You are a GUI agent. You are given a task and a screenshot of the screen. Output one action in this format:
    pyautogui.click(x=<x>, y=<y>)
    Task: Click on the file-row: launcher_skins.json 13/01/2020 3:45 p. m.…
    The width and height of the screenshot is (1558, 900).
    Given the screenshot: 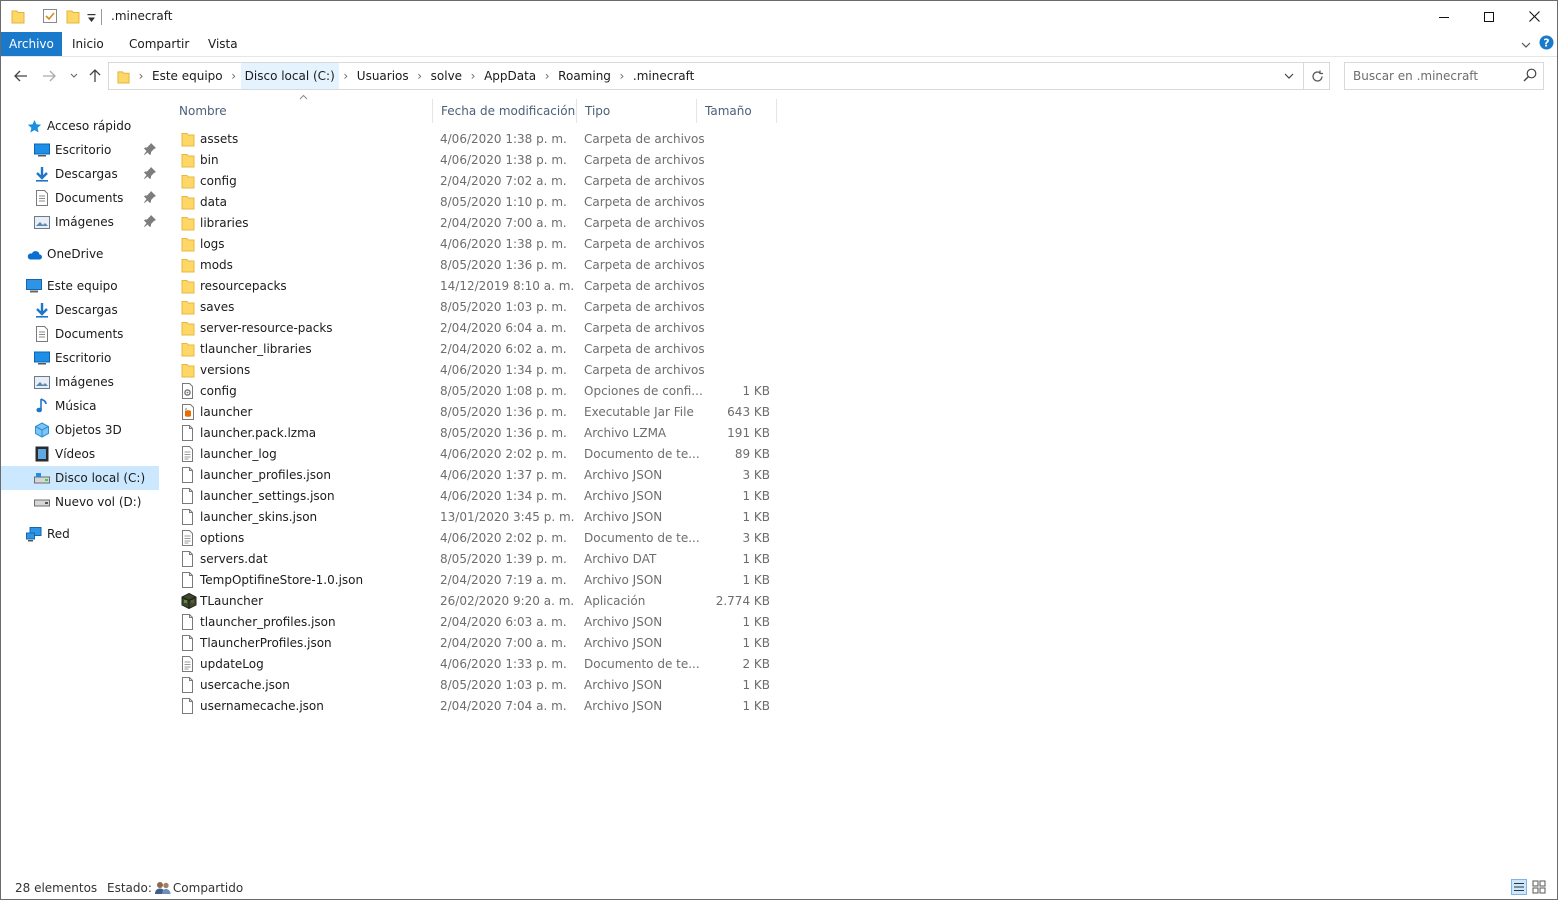 What is the action you would take?
    pyautogui.click(x=476, y=517)
    